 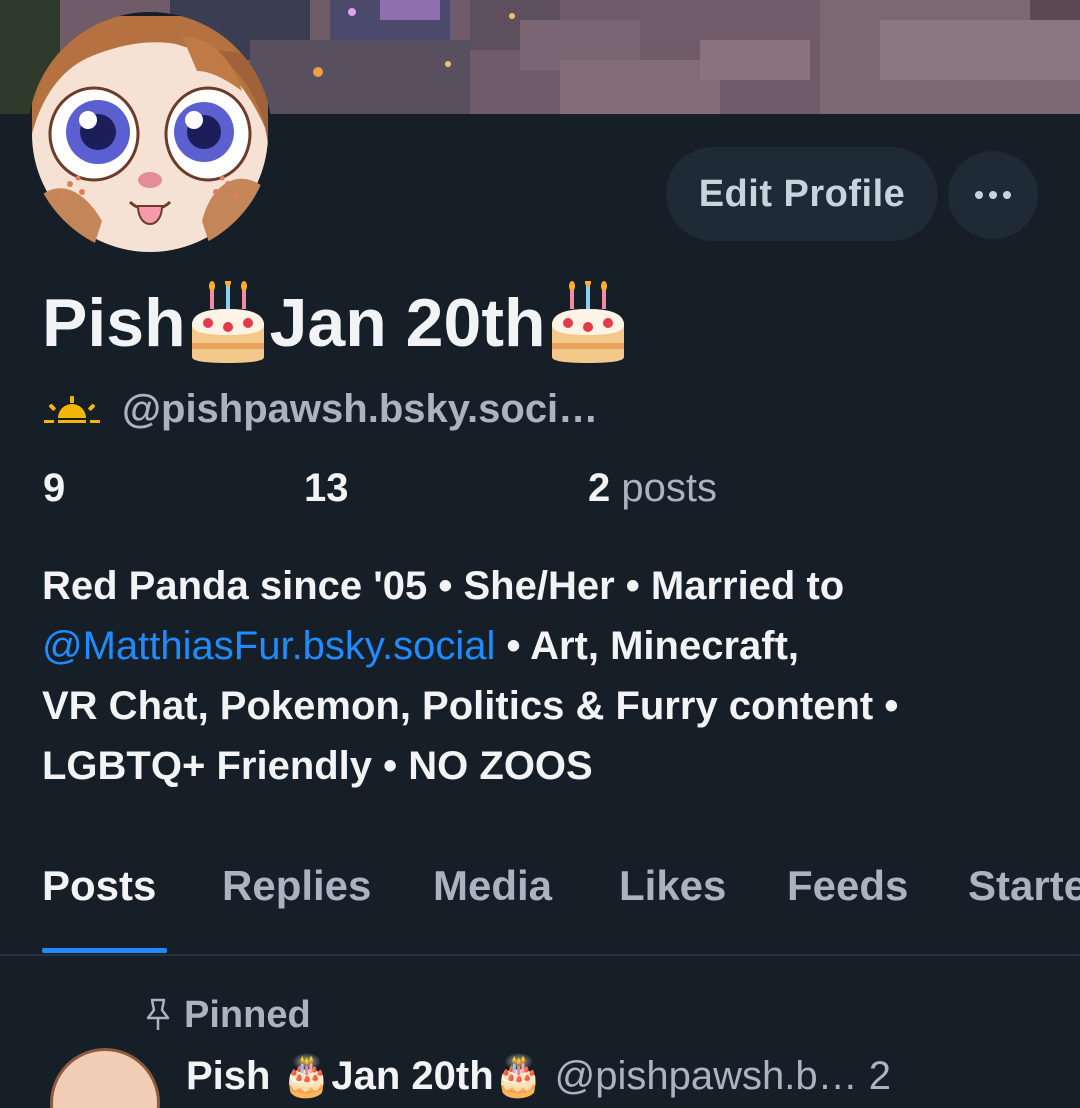 I want to click on tab-posts: Posts, so click(x=99, y=886).